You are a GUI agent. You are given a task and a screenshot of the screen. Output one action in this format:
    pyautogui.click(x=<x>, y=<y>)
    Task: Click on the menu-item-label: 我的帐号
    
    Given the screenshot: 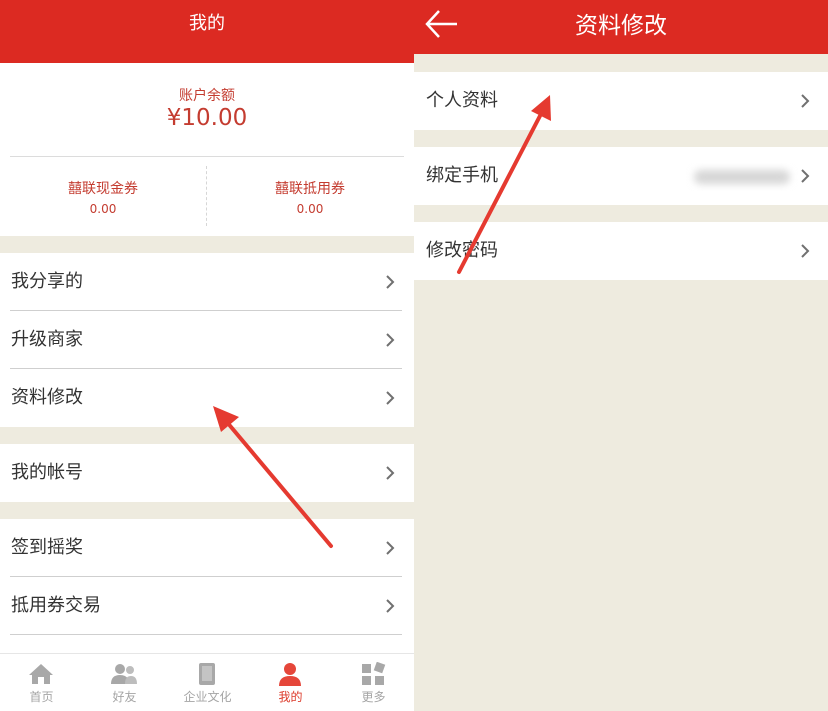 What is the action you would take?
    pyautogui.click(x=47, y=472)
    